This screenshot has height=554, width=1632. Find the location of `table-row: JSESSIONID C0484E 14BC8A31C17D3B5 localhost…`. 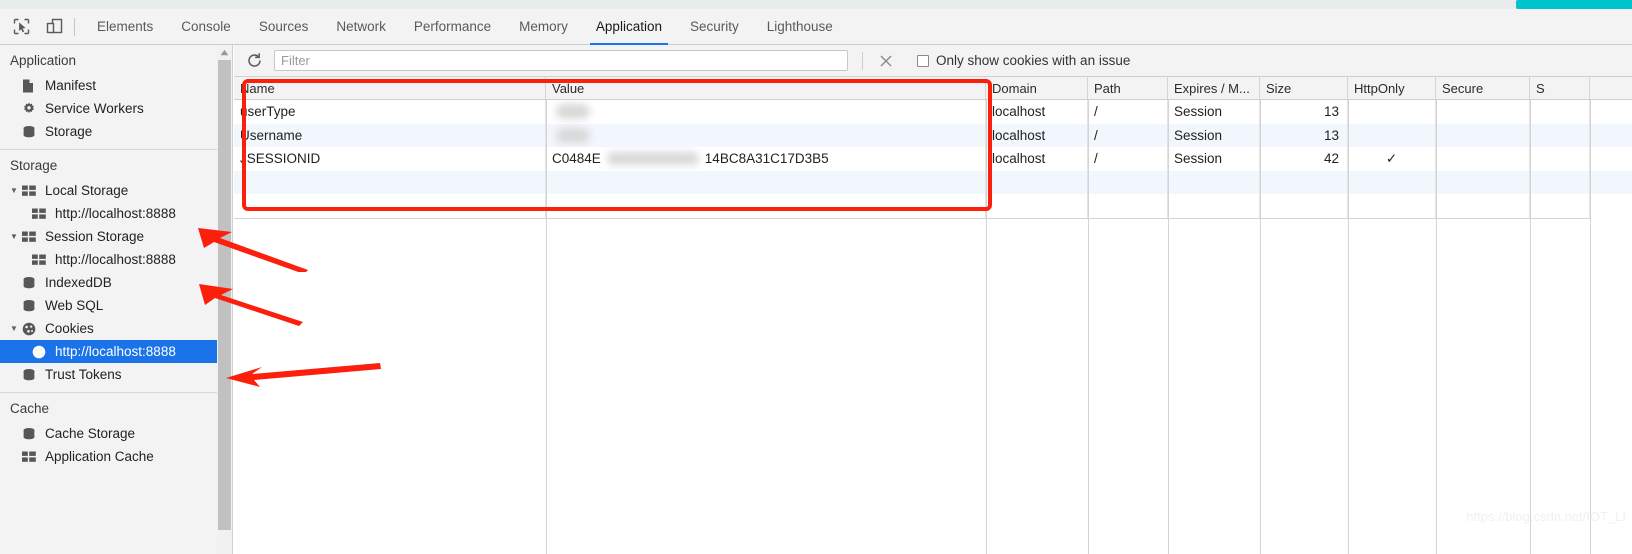

table-row: JSESSIONID C0484E 14BC8A31C17D3B5 localhost… is located at coordinates (933, 159).